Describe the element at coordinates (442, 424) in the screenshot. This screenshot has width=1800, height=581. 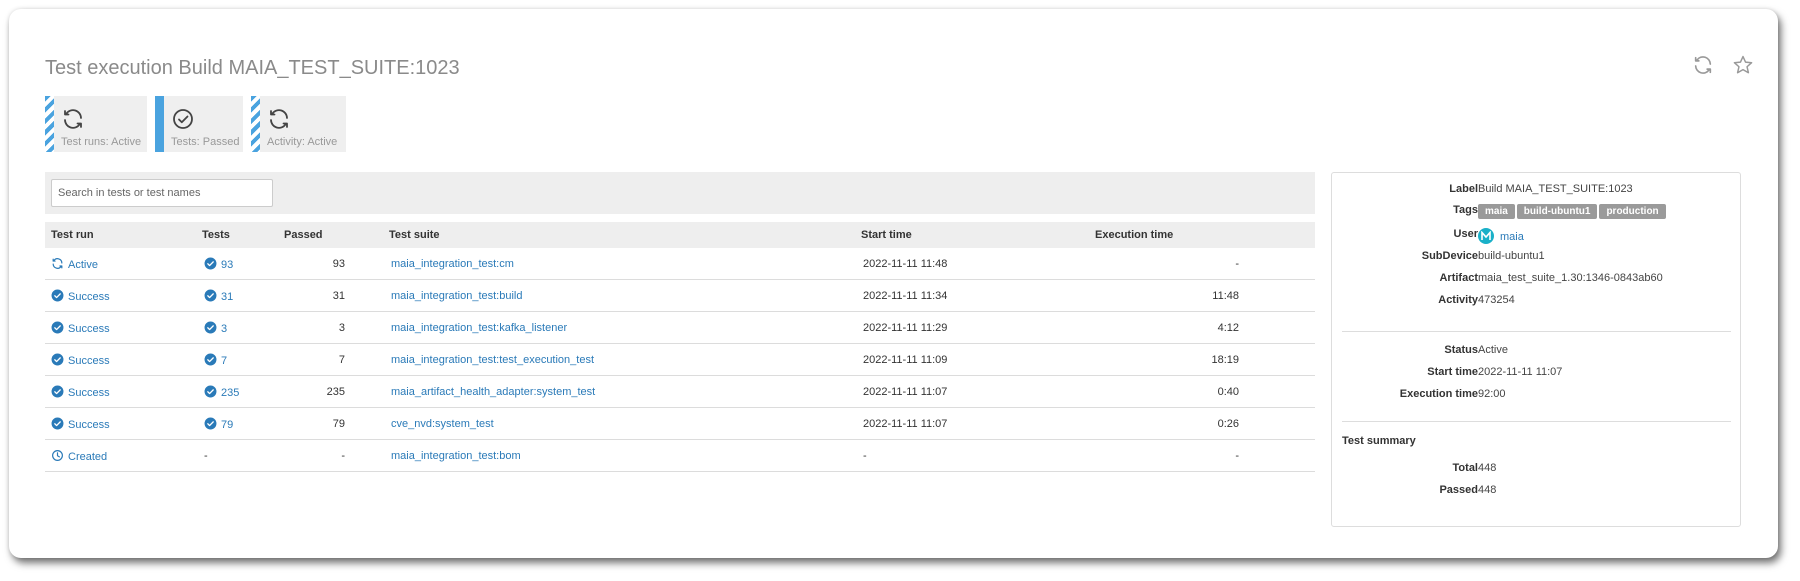
I see `test-suite-link: cve_nvd:system_test` at that location.